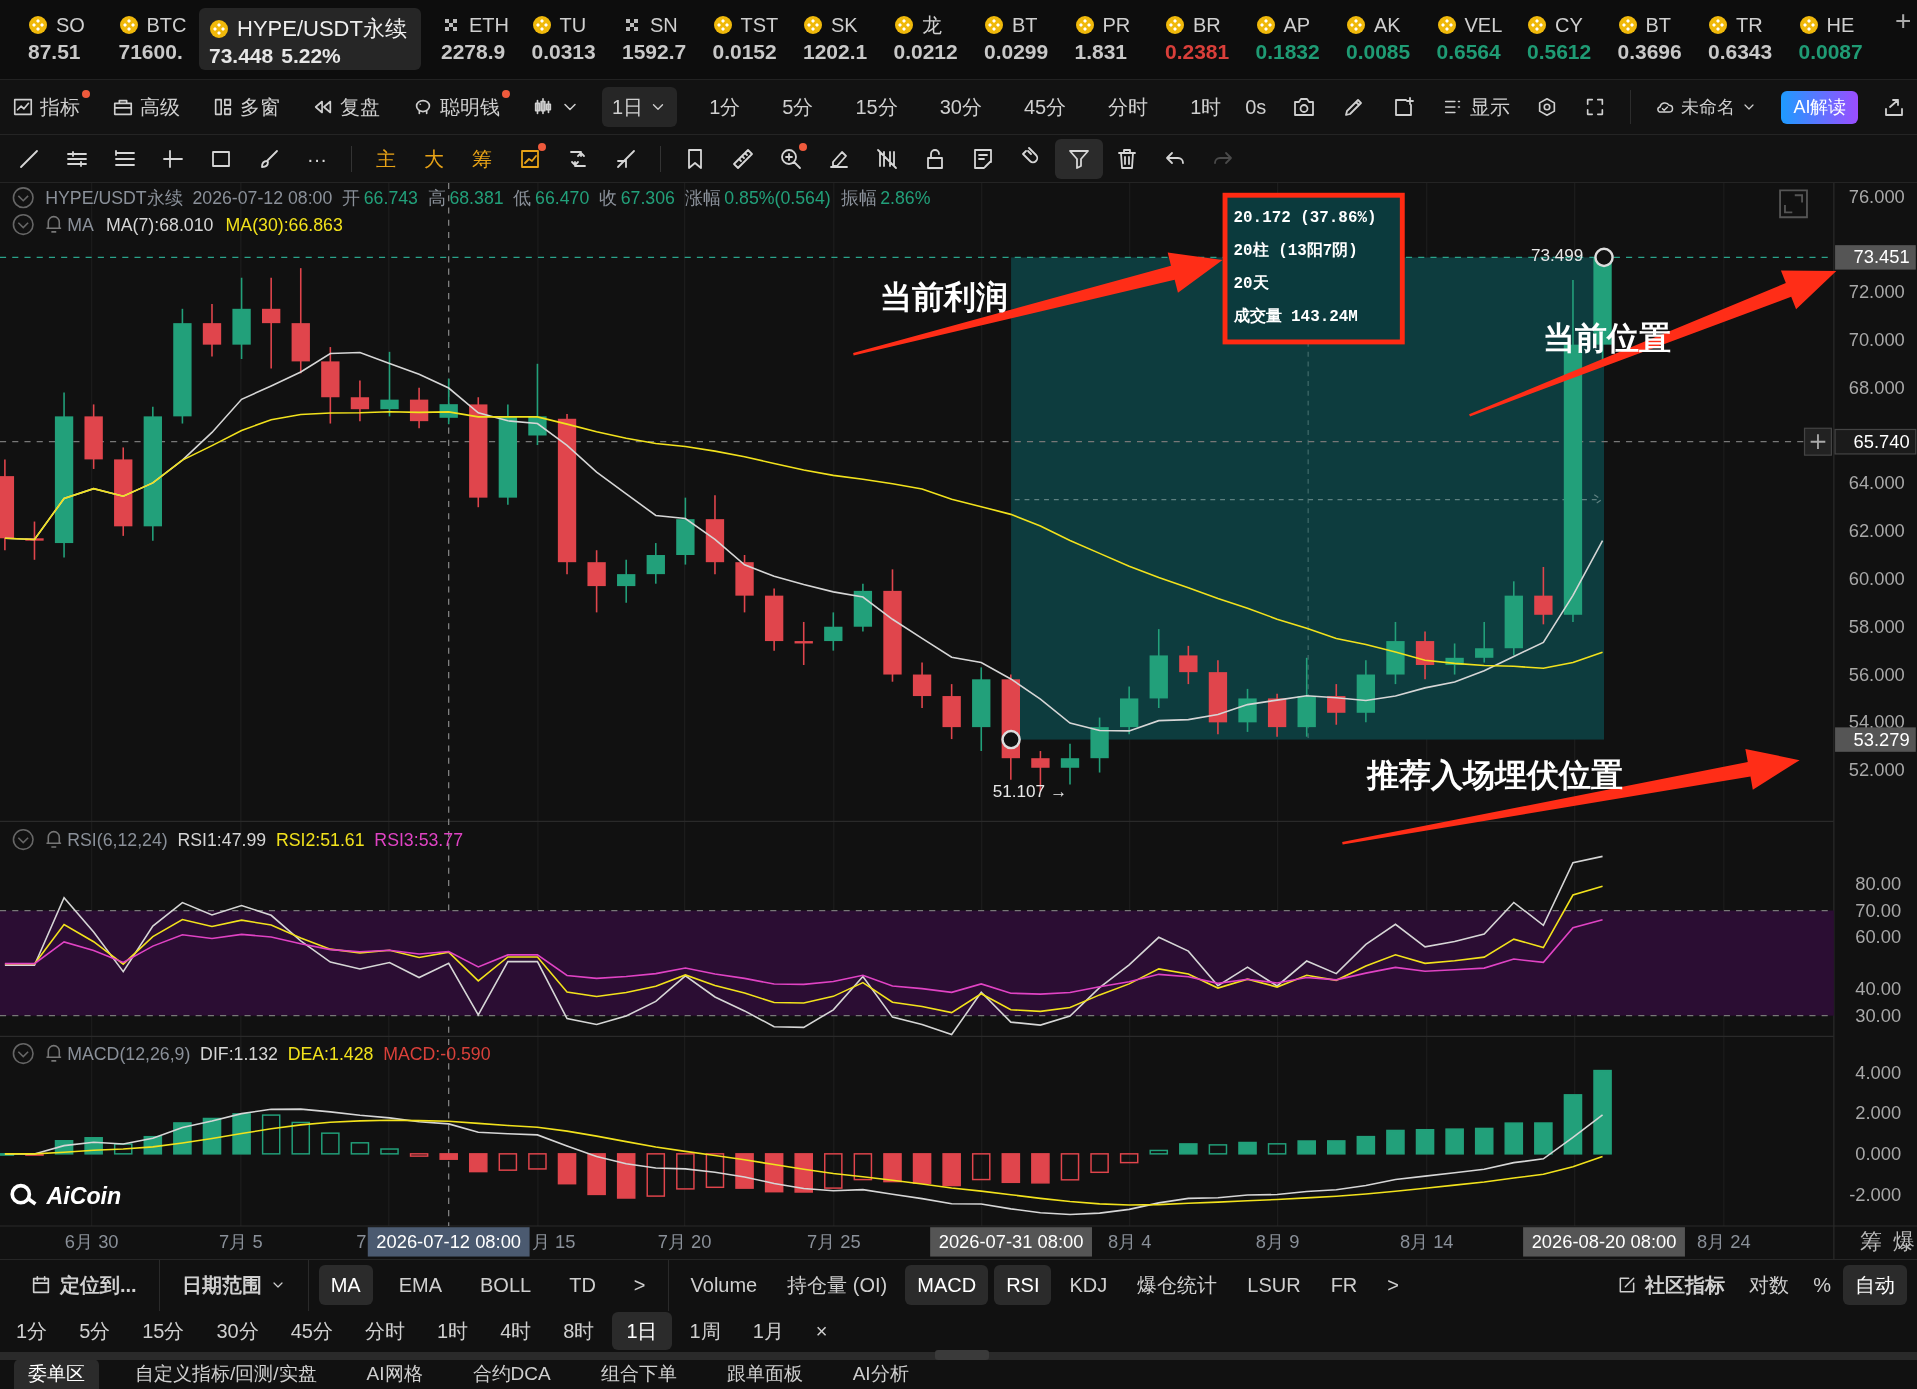  What do you see at coordinates (350, 107) in the screenshot?
I see `toolbar-button: 复盘` at bounding box center [350, 107].